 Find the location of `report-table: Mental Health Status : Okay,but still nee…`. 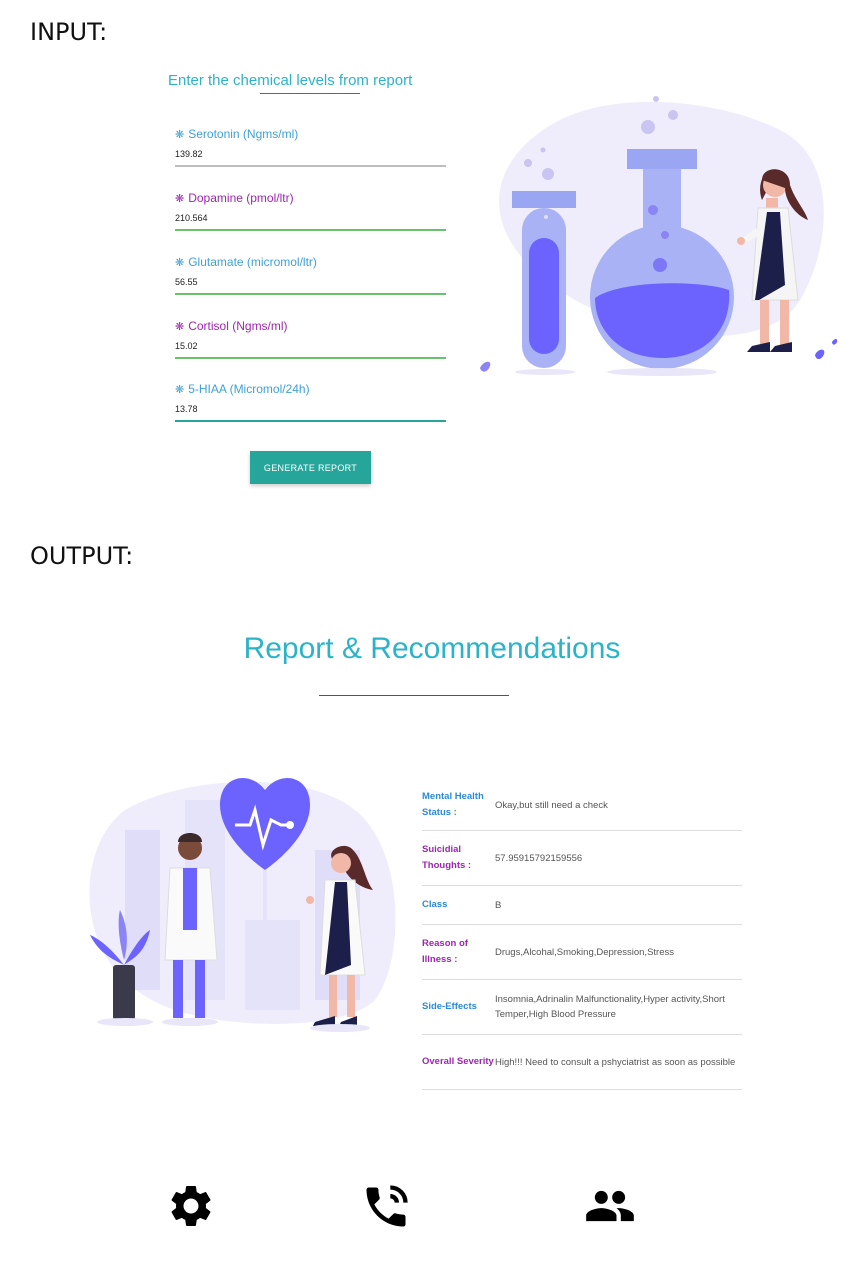

report-table: Mental Health Status : Okay,but still nee… is located at coordinates (582, 935).